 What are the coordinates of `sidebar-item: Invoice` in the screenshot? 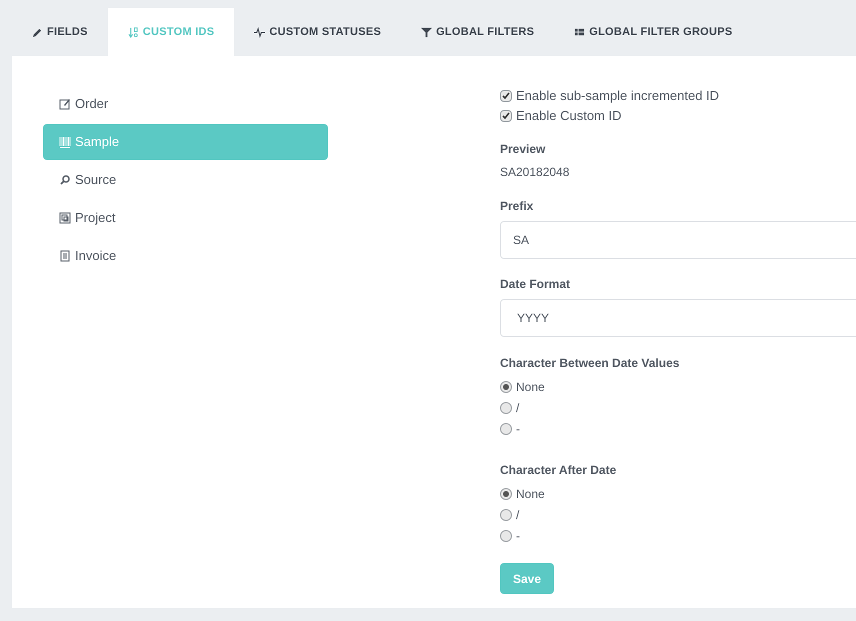 It's located at (185, 256).